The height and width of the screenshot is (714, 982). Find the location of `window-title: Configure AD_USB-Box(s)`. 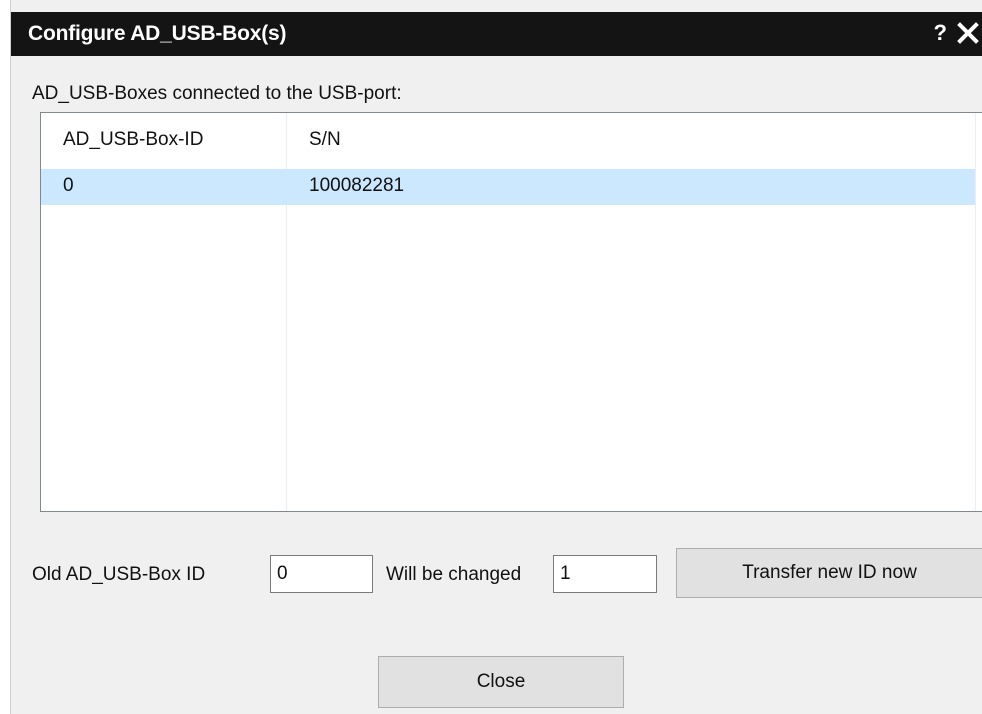

window-title: Configure AD_USB-Box(s) is located at coordinates (157, 33).